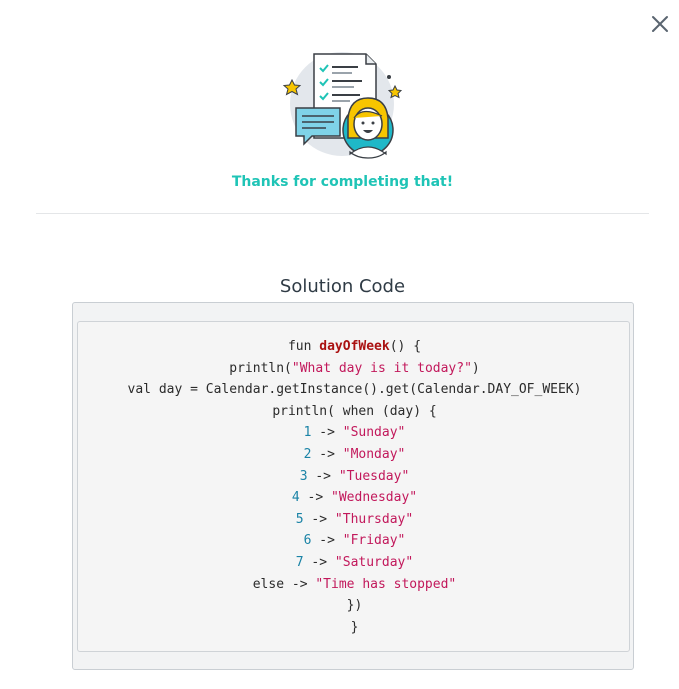  I want to click on code-line: println("What day is it today?"), so click(354, 369).